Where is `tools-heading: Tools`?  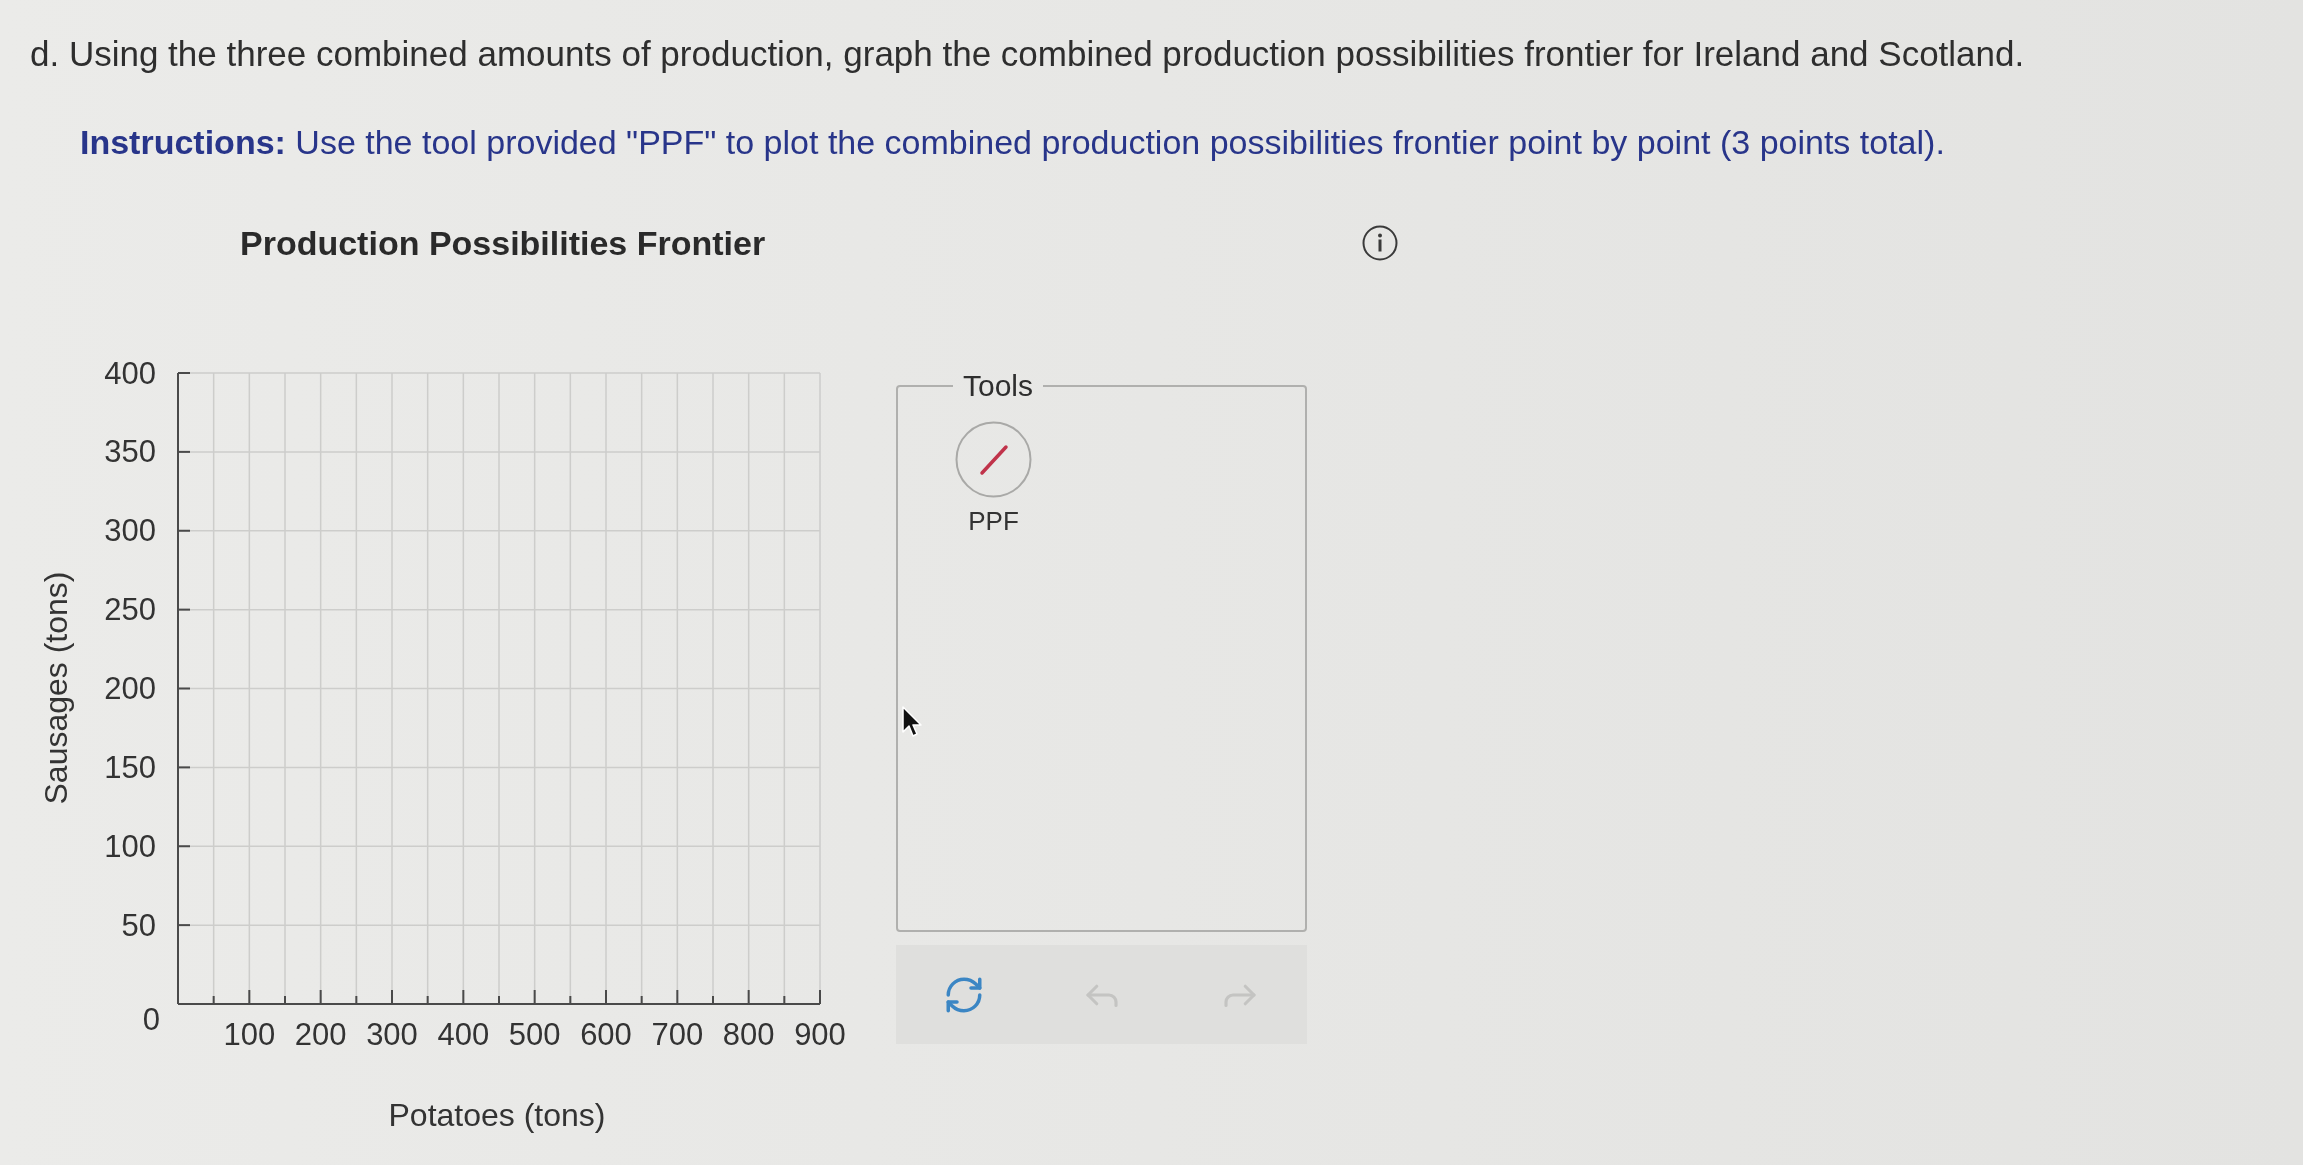
tools-heading: Tools is located at coordinates (998, 386).